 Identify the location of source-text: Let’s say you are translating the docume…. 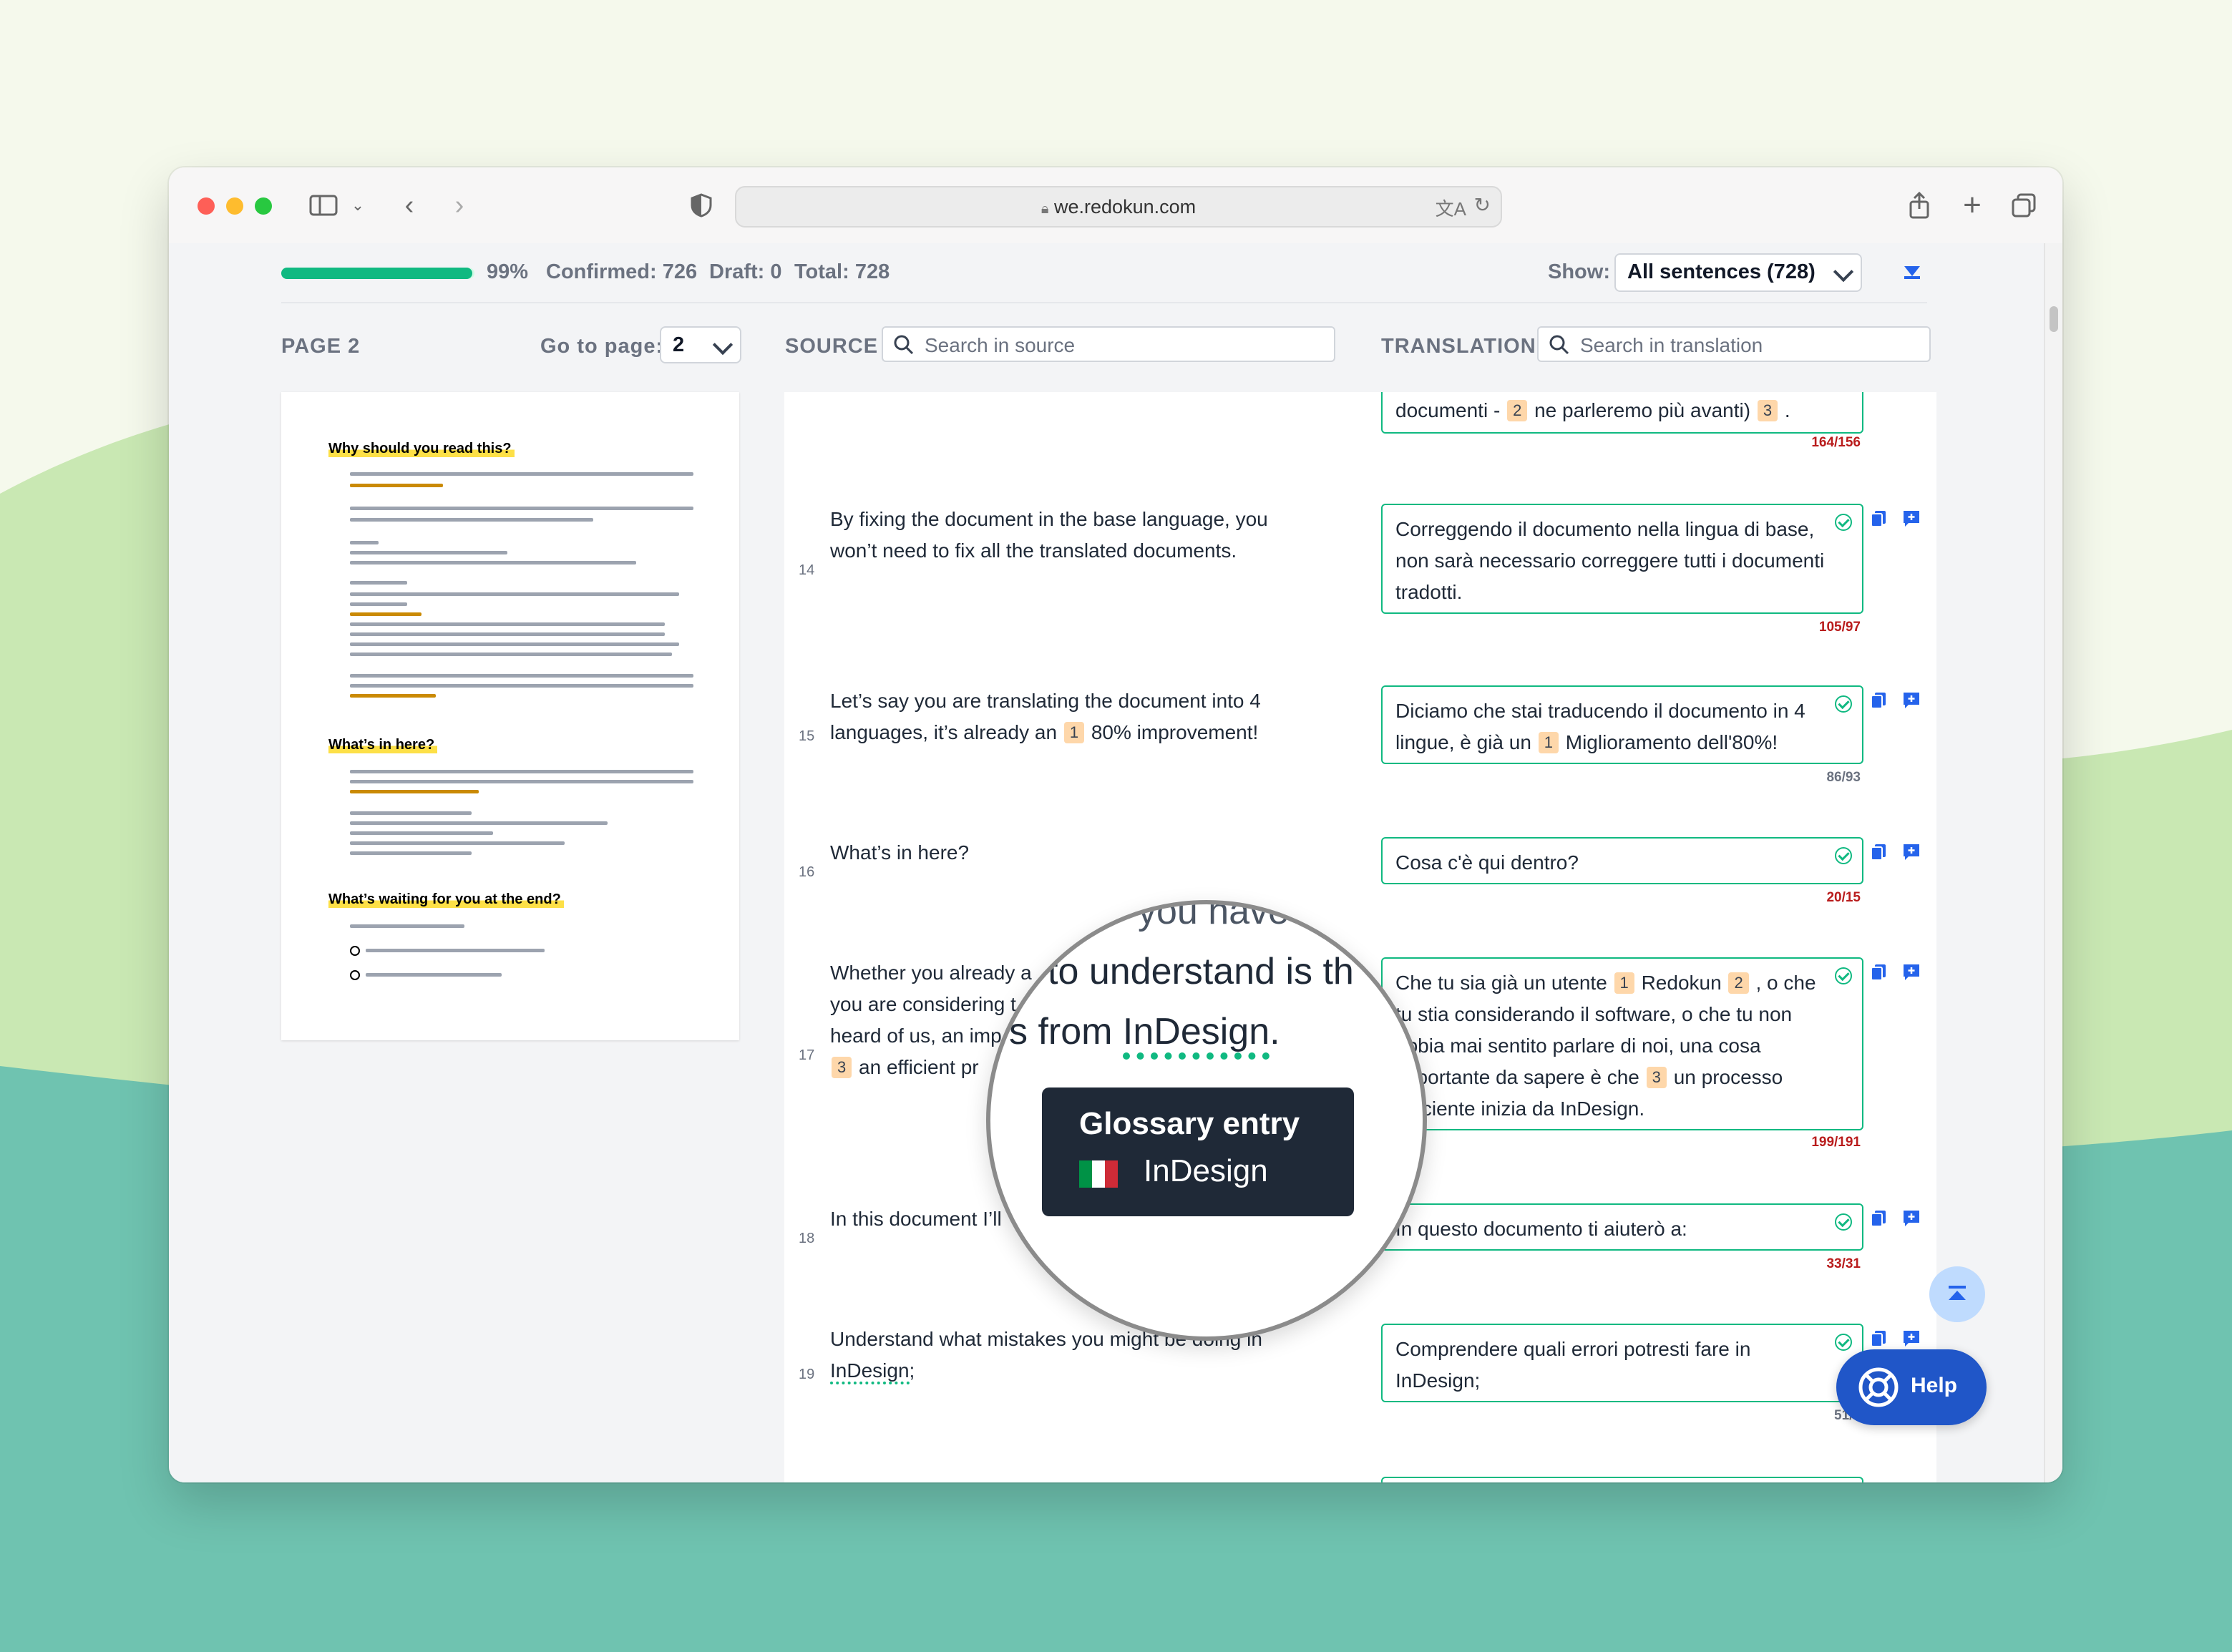
(1045, 716).